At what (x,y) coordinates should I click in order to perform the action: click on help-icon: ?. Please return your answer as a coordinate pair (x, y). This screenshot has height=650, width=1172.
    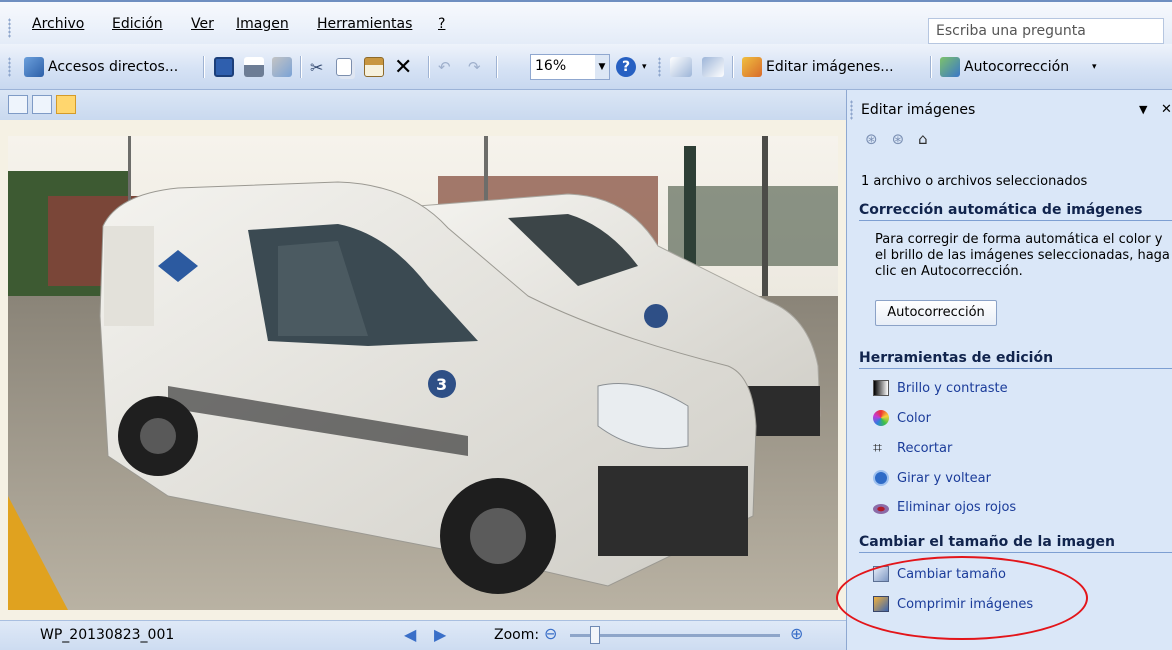
    Looking at the image, I should click on (626, 67).